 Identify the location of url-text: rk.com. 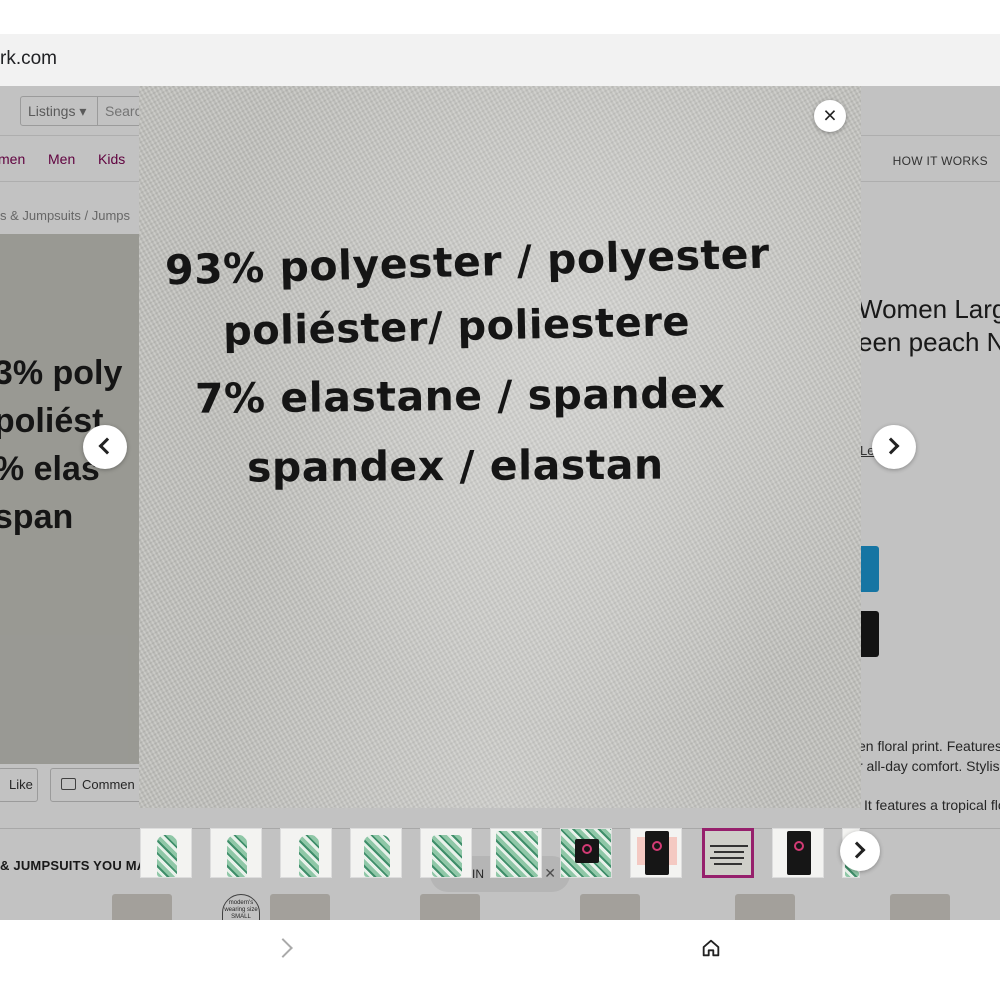
(28, 59).